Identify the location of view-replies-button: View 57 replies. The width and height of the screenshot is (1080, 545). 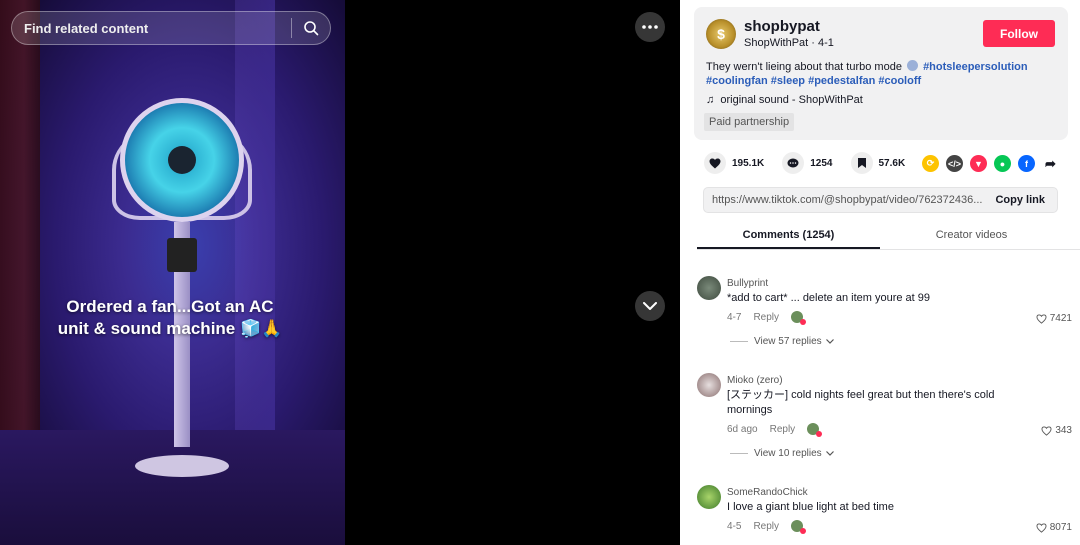
(782, 341).